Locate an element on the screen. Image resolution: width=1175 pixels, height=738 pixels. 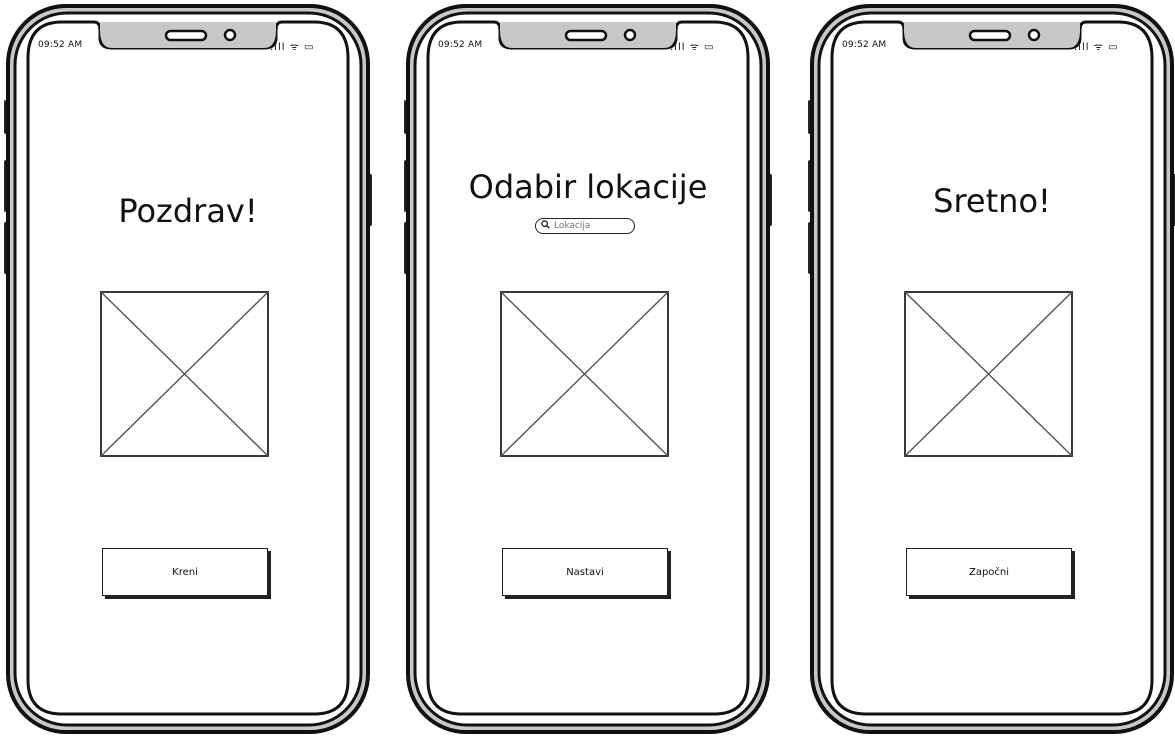
zapocni-button: Započni is located at coordinates (989, 572).